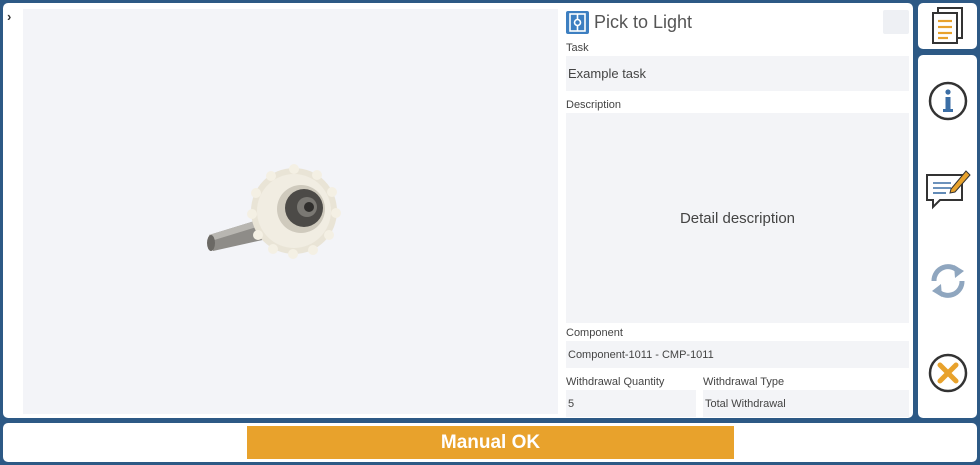  I want to click on task-label: Task, so click(577, 48).